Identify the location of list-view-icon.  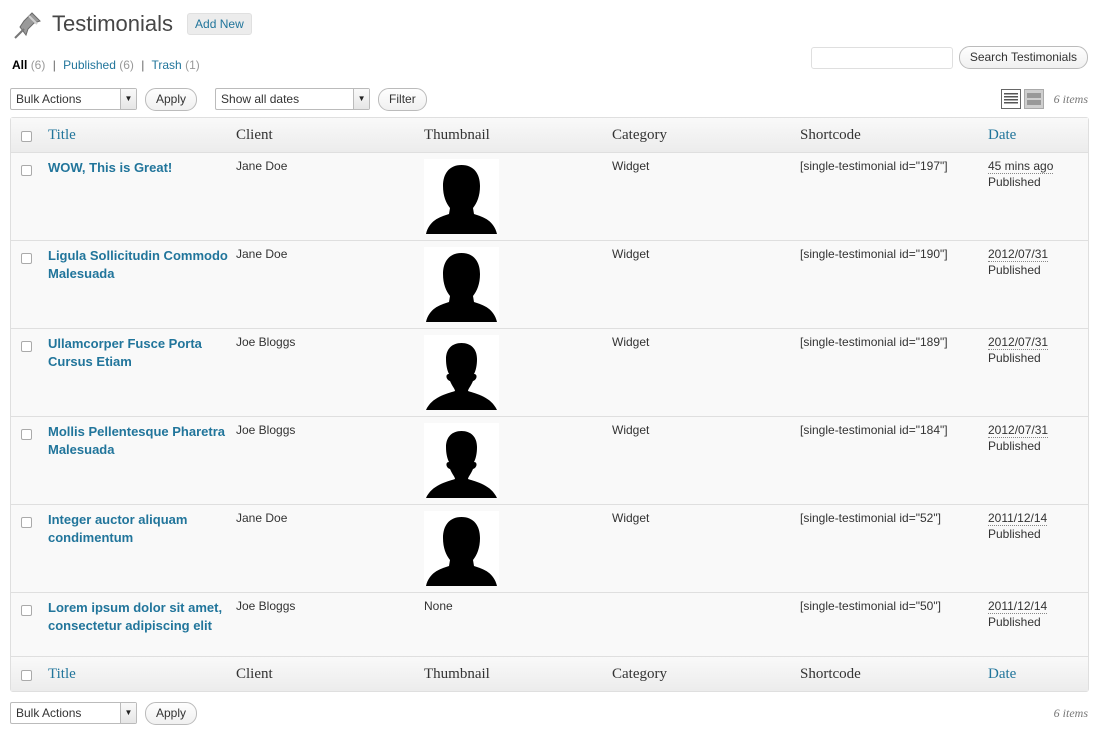
(1010, 99).